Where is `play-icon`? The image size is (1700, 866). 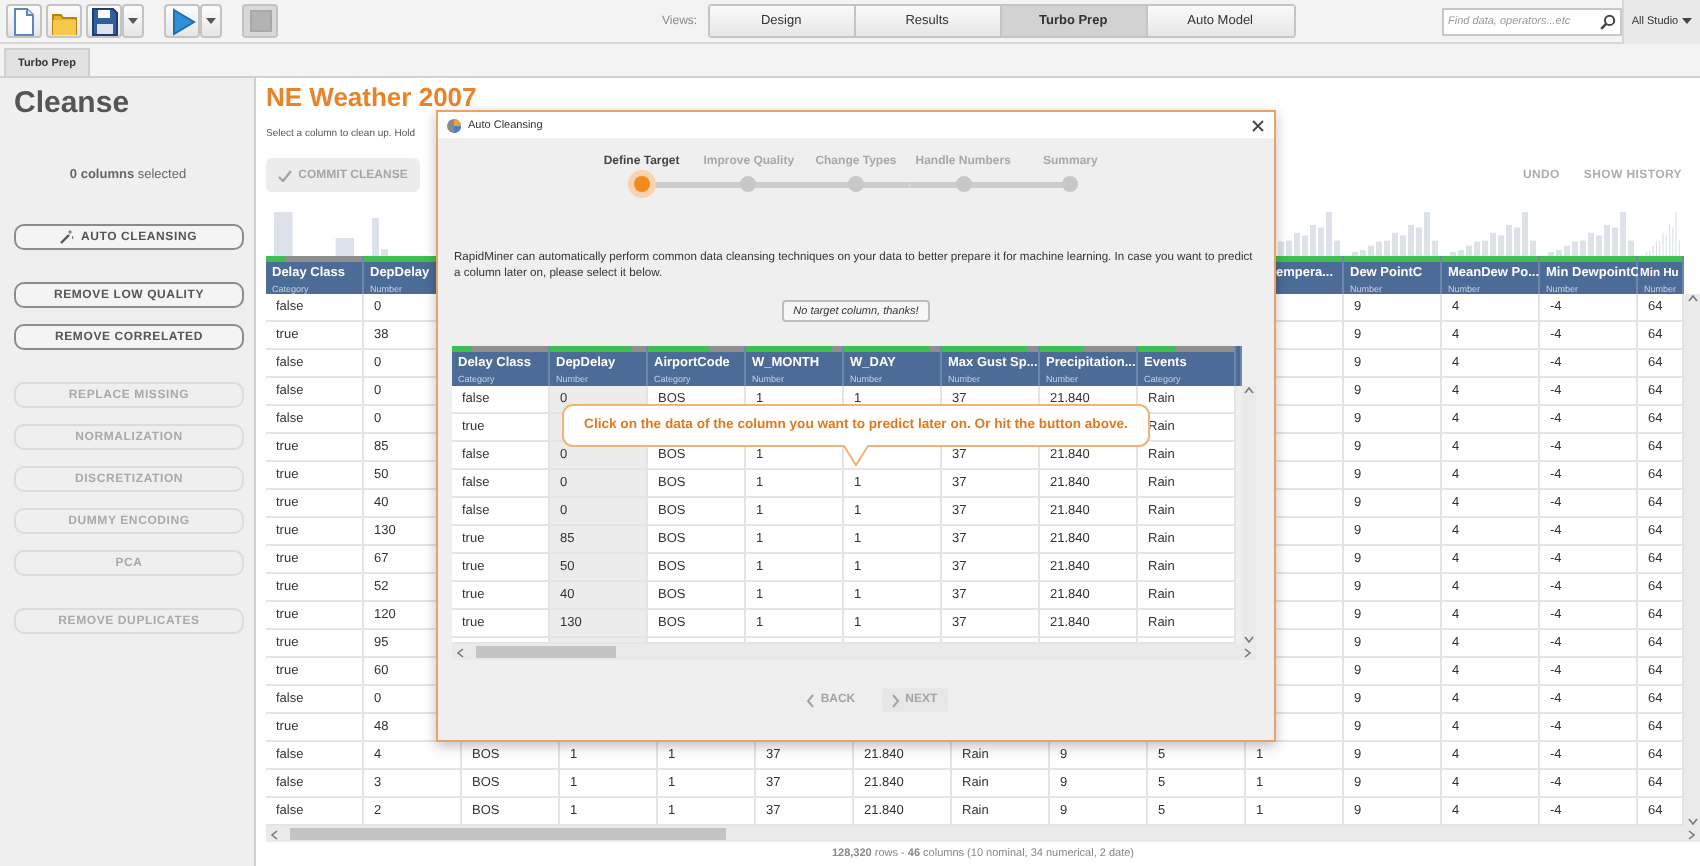 play-icon is located at coordinates (182, 21).